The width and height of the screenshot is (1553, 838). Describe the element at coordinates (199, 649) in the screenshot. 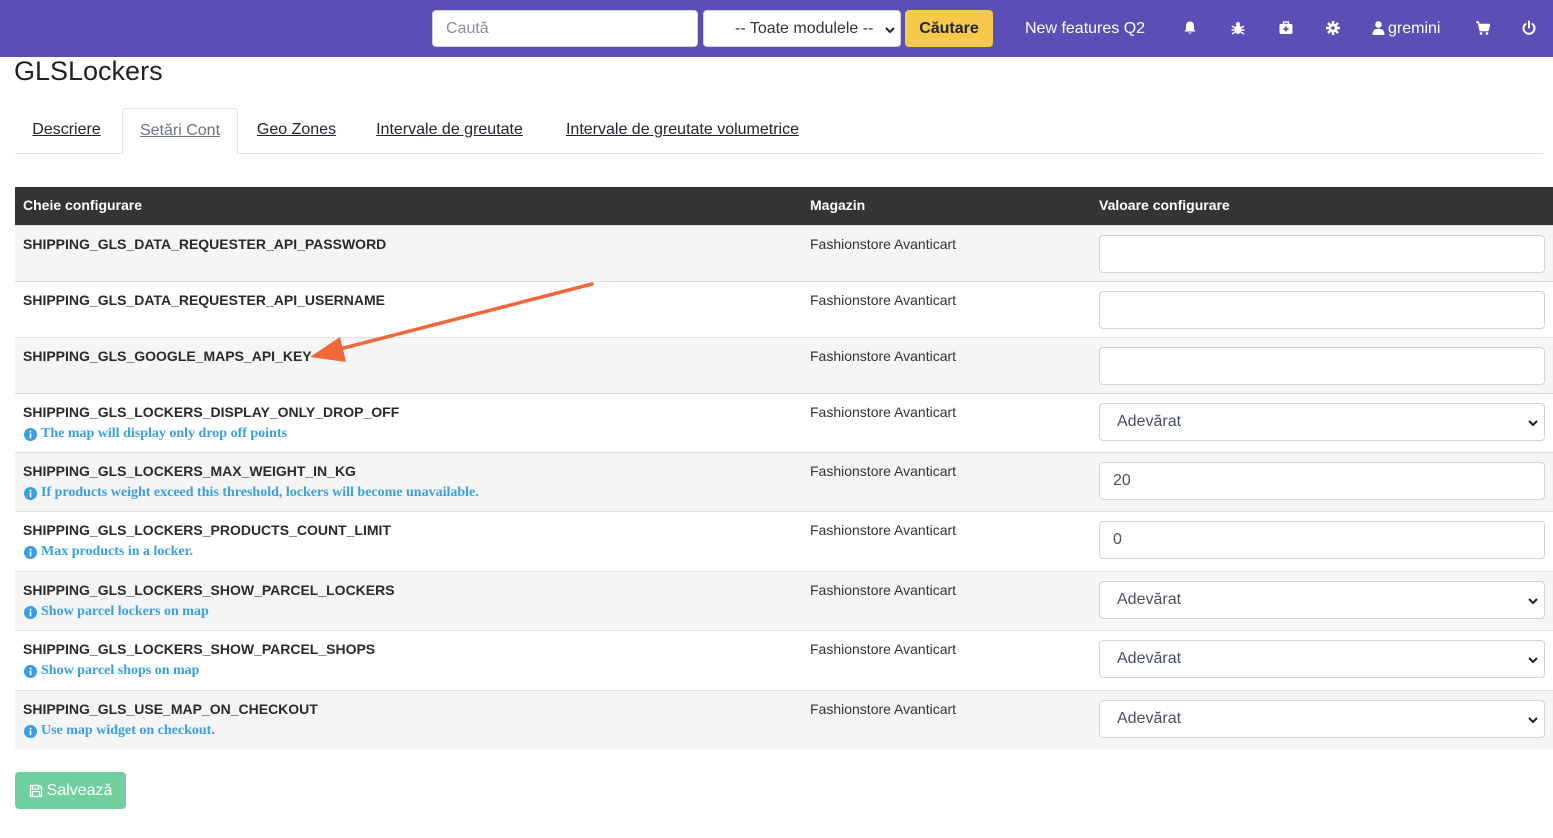

I see `config-key: SHIPPING_GLS_LOCKERS_SHOW_PARCEL_SHOPS` at that location.